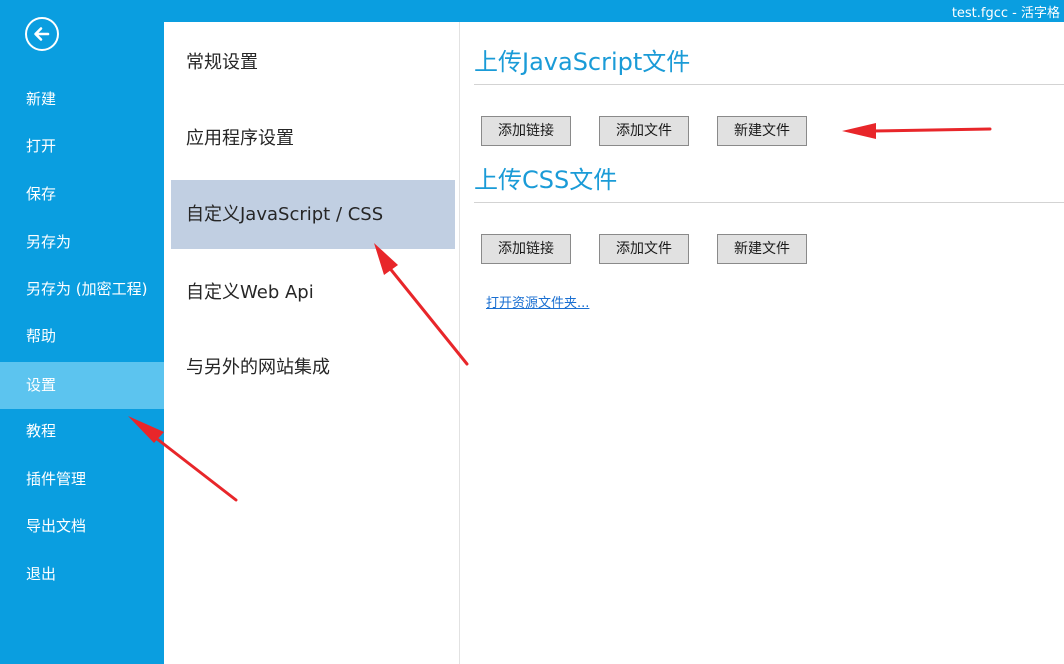 The image size is (1064, 664). I want to click on settings-nav-custom-js-css: 自定义JavaScript / CSS, so click(313, 214).